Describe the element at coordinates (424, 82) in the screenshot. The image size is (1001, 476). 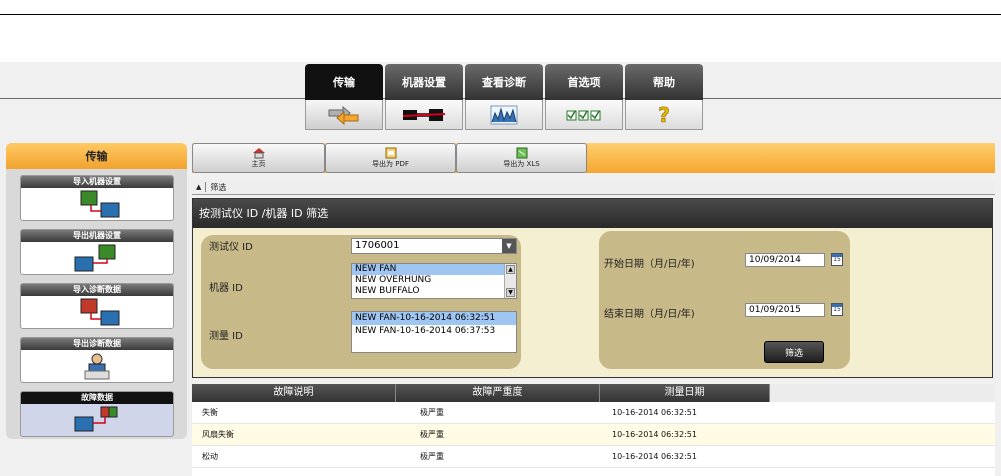
I see `tab-label: 机器设置` at that location.